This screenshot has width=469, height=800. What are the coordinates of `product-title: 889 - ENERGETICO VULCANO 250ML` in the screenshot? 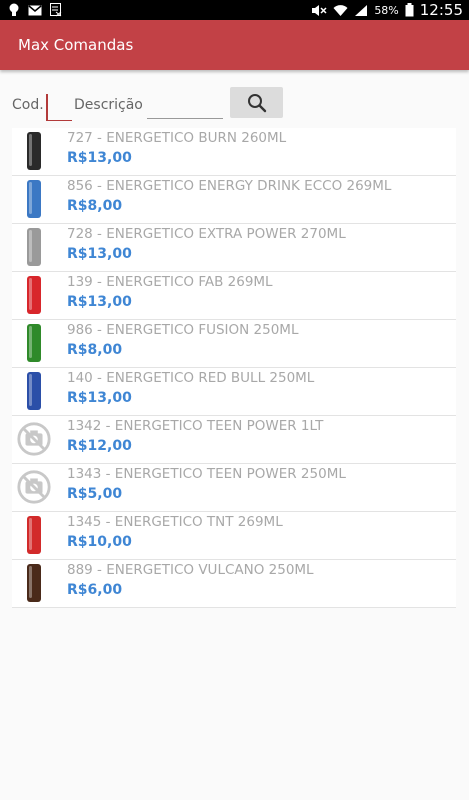 It's located at (190, 570).